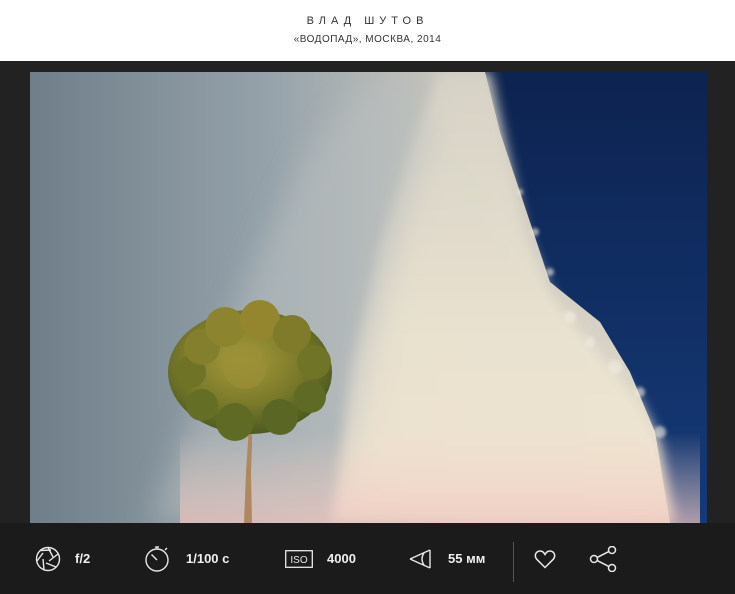  I want to click on photo-caption: «ВОДОПАД», МОСКВА, 2014, so click(367, 39).